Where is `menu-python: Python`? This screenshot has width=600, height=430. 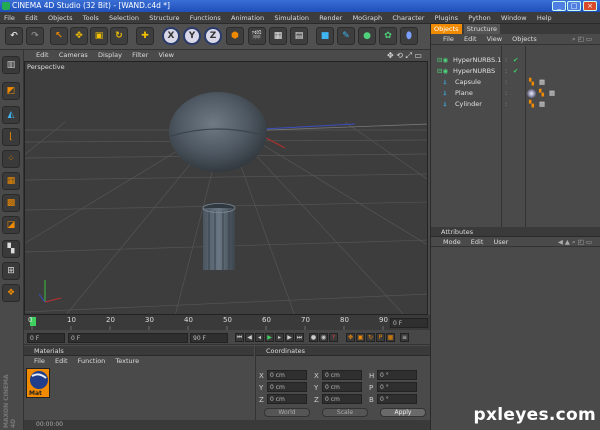 menu-python: Python is located at coordinates (479, 18).